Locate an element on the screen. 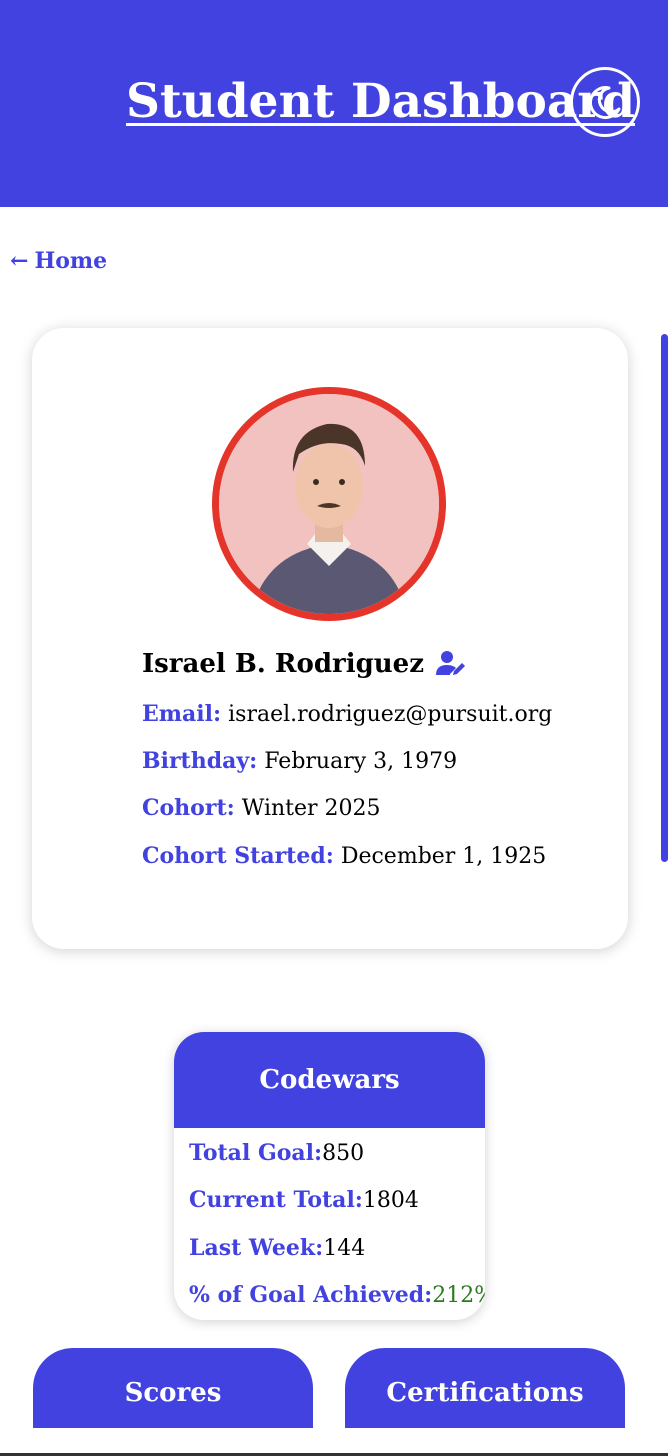 The width and height of the screenshot is (668, 1456). user-edit-icon is located at coordinates (451, 663).